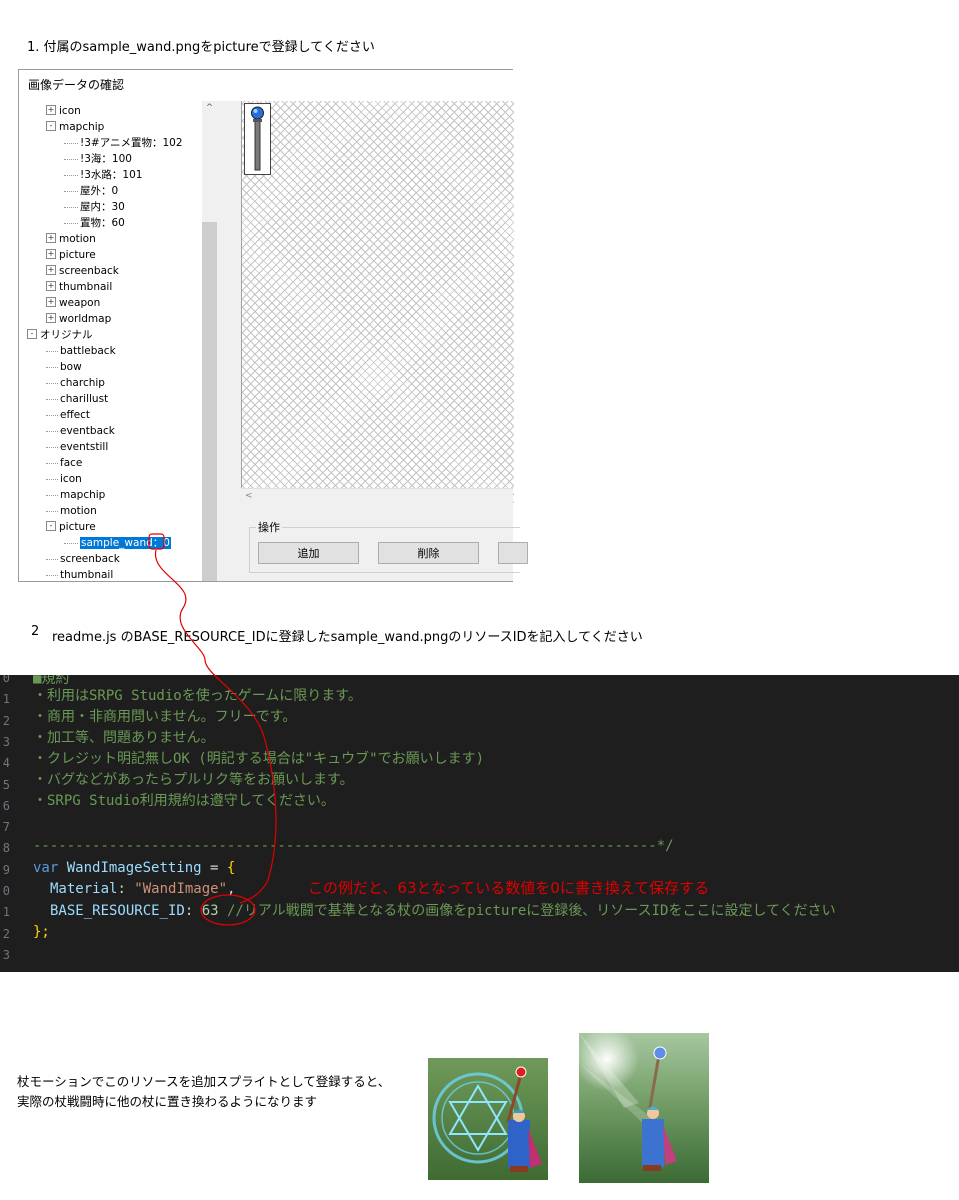  What do you see at coordinates (228, 910) in the screenshot?
I see `value-circle` at bounding box center [228, 910].